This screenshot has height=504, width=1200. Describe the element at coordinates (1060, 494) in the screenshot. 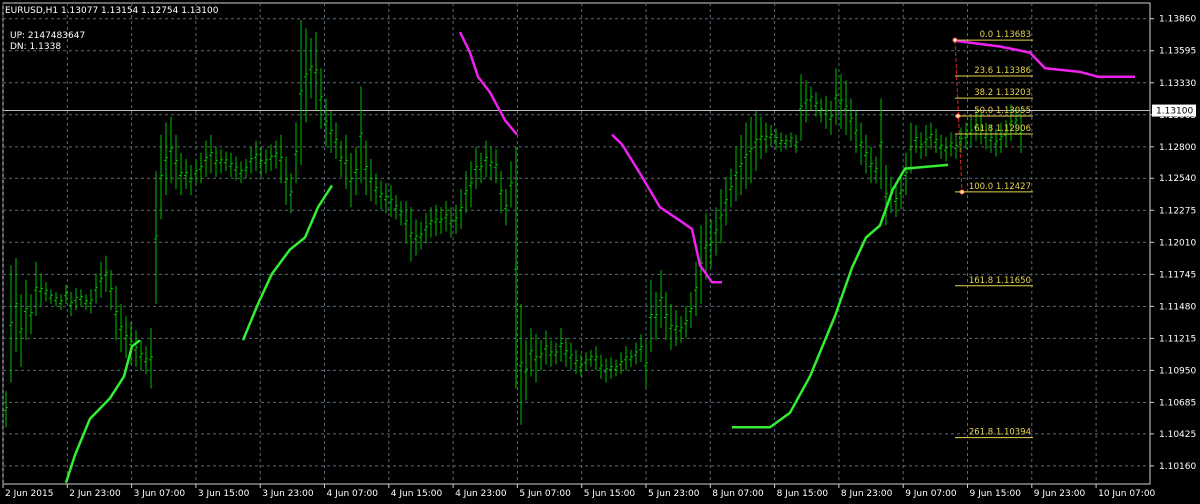

I see `x-tick-label: 9 Jun 23:00` at that location.